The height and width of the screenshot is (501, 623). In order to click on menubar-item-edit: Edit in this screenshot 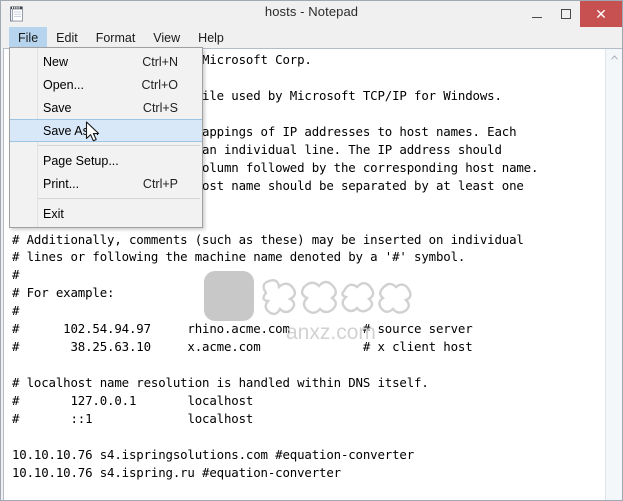, I will do `click(67, 37)`.